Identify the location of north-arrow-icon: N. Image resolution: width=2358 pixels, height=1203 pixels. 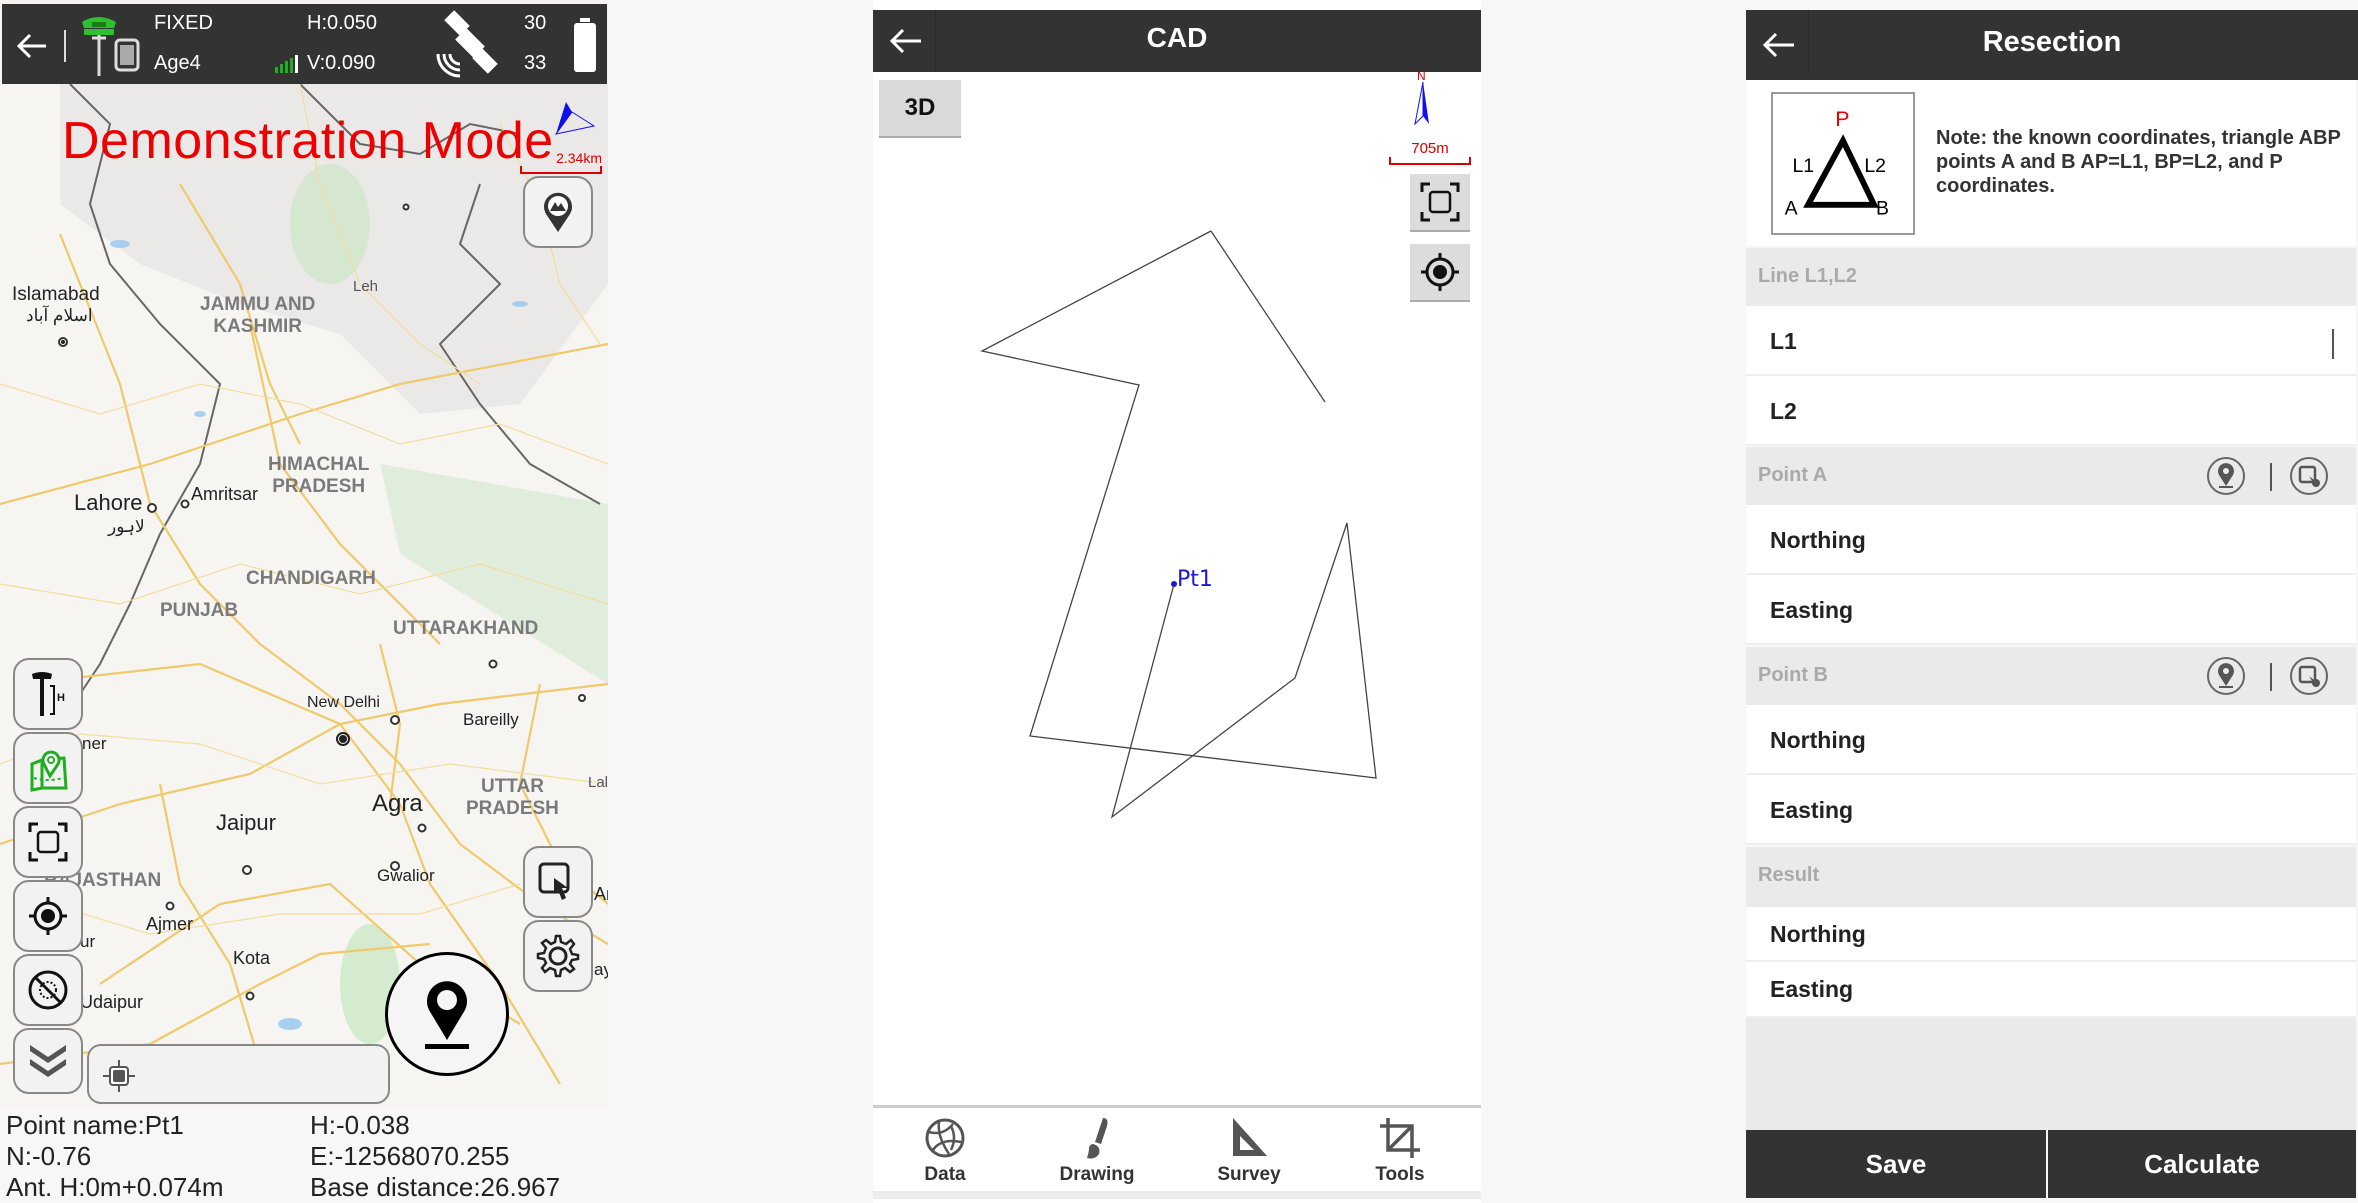
(1421, 98).